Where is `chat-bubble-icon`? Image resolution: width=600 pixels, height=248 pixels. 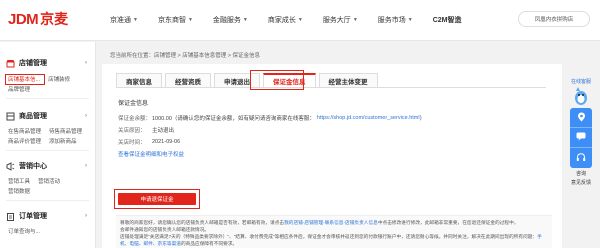 chat-bubble-icon is located at coordinates (581, 137).